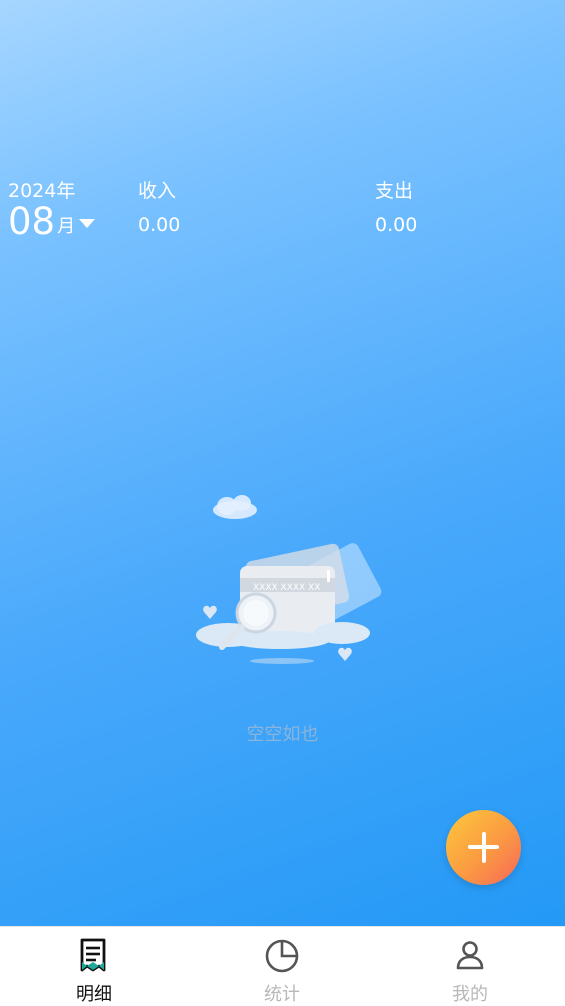 Image resolution: width=565 pixels, height=1006 pixels. I want to click on month-suffix: 月, so click(66, 226).